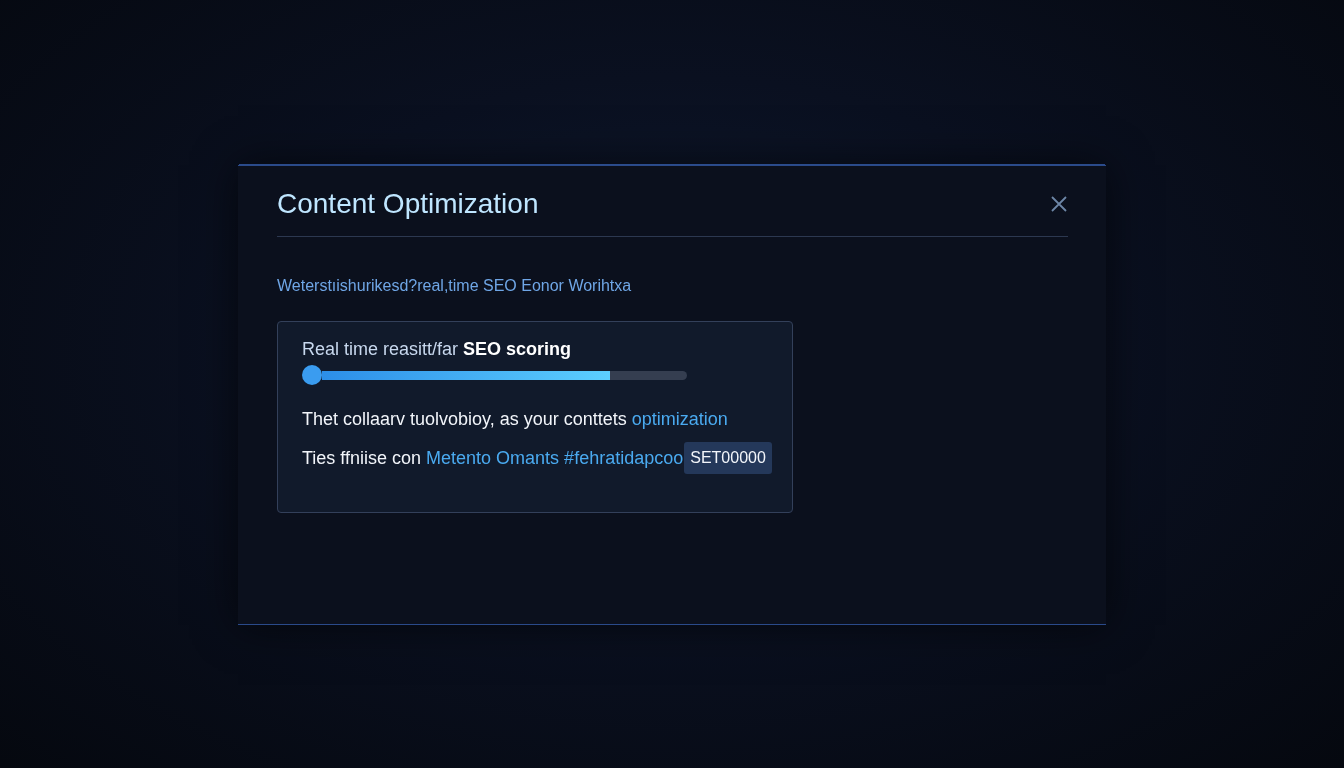 This screenshot has height=768, width=1344. What do you see at coordinates (437, 349) in the screenshot?
I see `card-heading: Real time reasitt/far SEO scoring` at bounding box center [437, 349].